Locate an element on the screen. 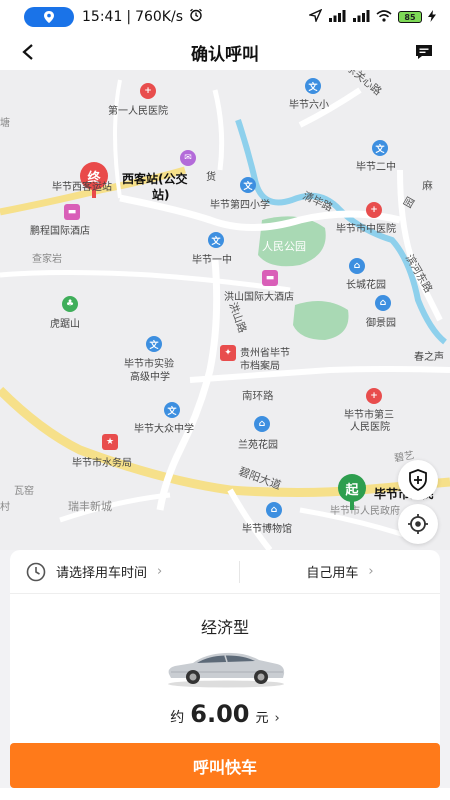 The width and height of the screenshot is (450, 800). shield-icon is located at coordinates (418, 480).